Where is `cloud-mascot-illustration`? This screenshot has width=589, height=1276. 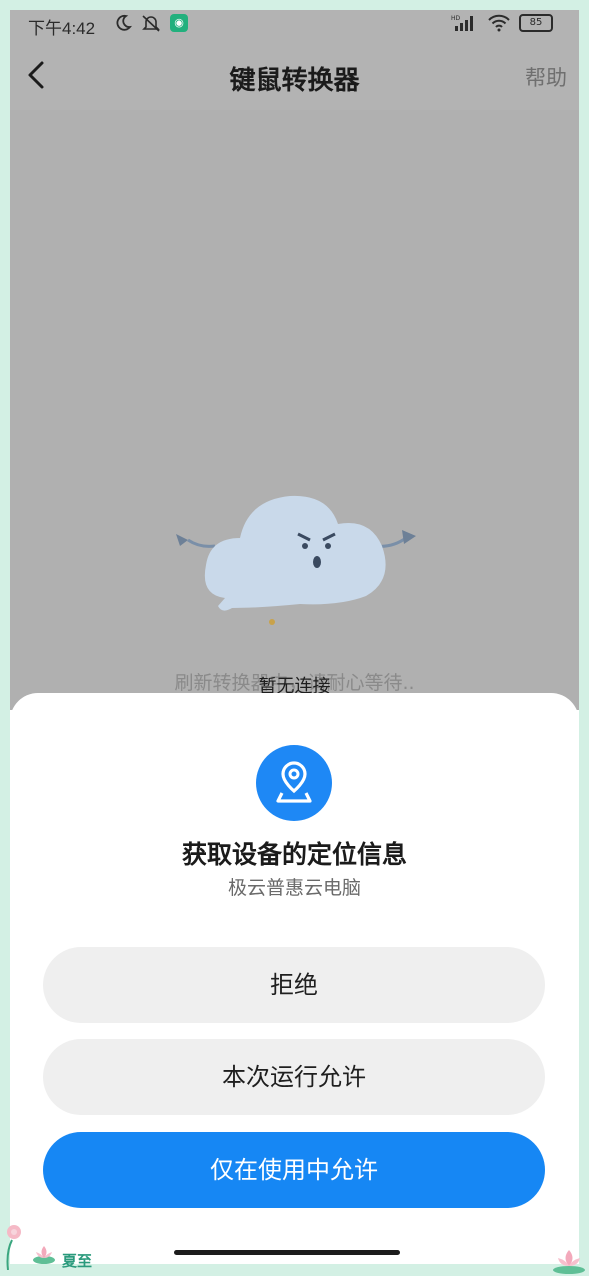
cloud-mascot-illustration is located at coordinates (296, 560).